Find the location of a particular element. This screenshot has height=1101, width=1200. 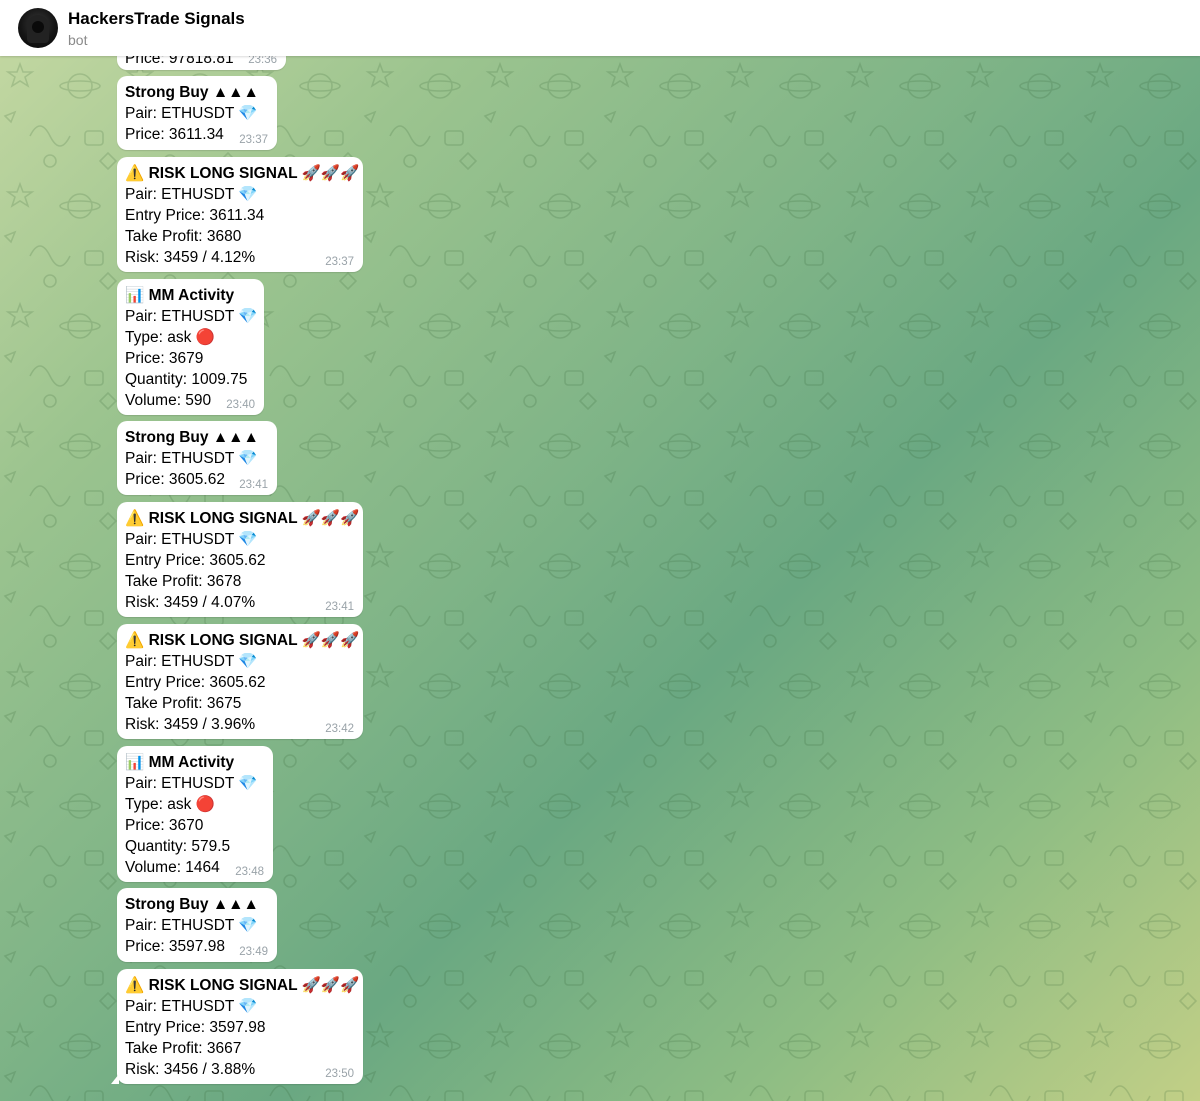

hacker-face-icon is located at coordinates (38, 27).